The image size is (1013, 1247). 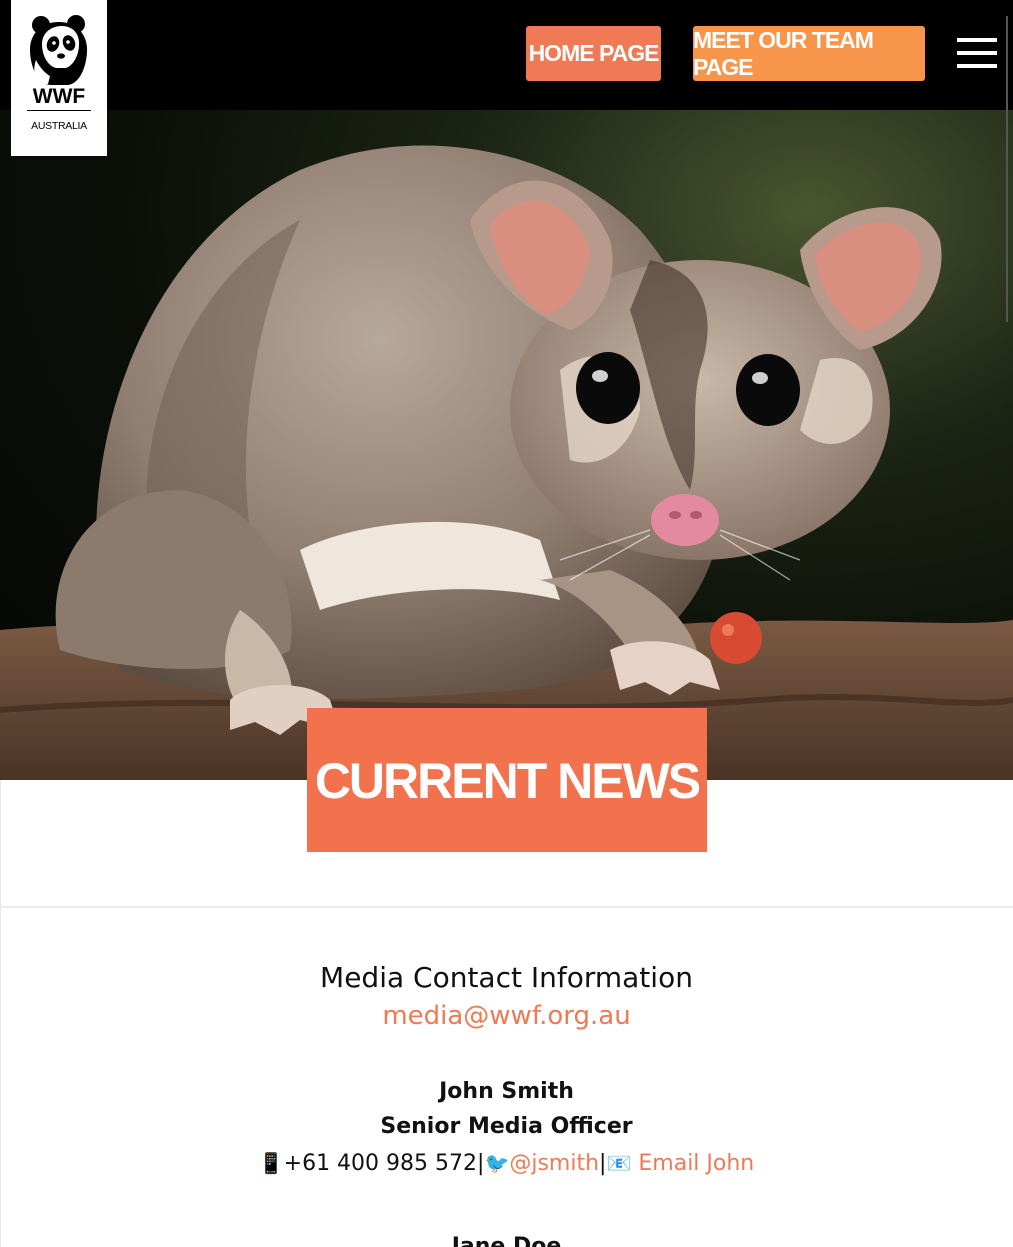 I want to click on wwf-logo: WWF AUSTRALIA, so click(x=59, y=78).